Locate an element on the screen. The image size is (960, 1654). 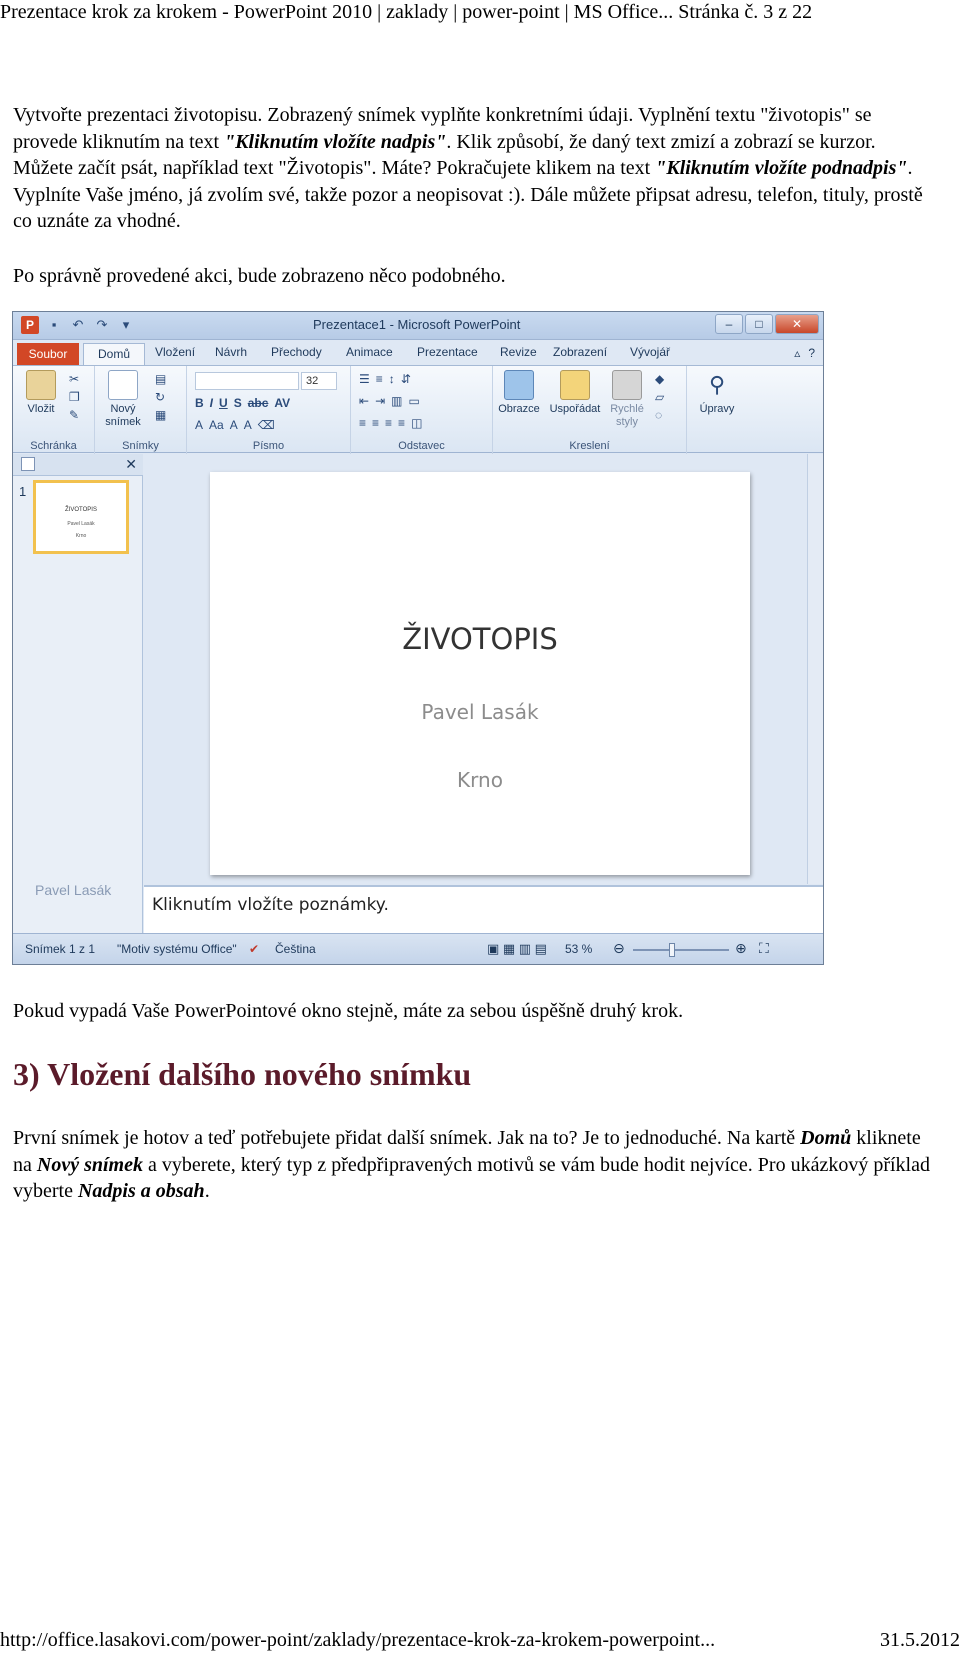
numbering-icon: ≡ is located at coordinates (379, 379).